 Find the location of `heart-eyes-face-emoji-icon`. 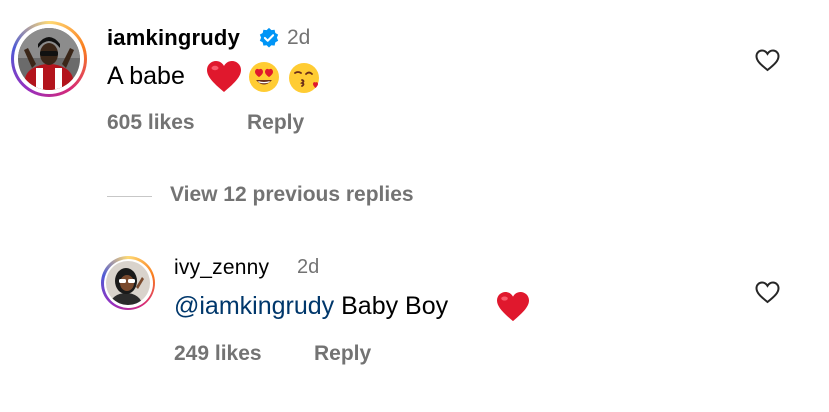

heart-eyes-face-emoji-icon is located at coordinates (264, 77).